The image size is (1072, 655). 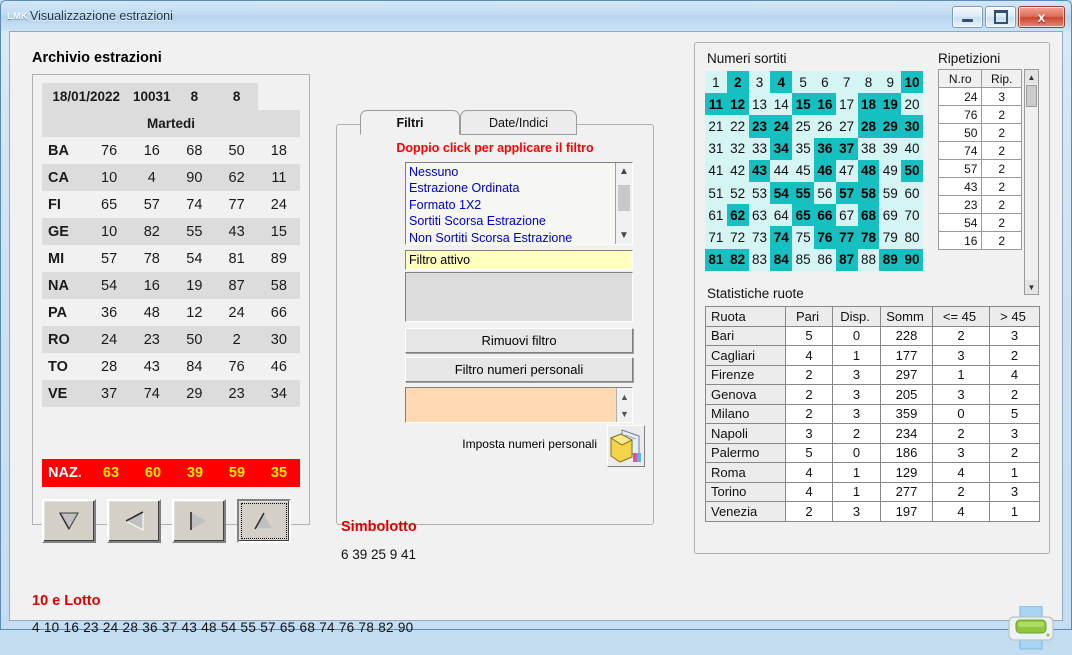 I want to click on number-cell: 71, so click(x=716, y=237).